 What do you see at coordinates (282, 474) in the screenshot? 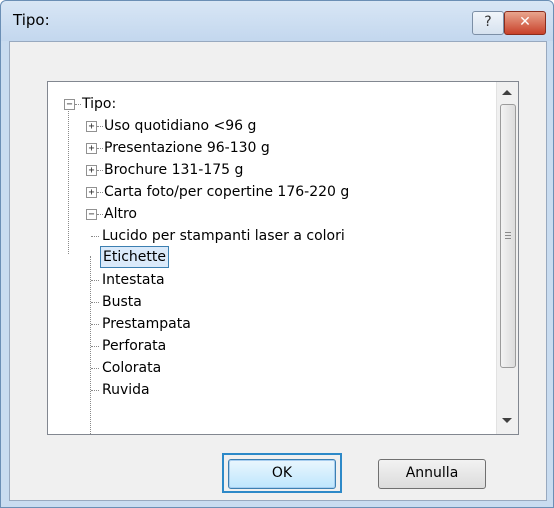
I see `ok-button: OK` at bounding box center [282, 474].